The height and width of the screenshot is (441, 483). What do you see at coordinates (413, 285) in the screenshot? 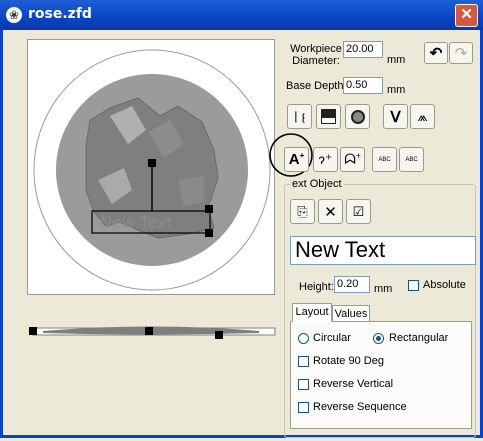
I see `absolute-checkbox` at bounding box center [413, 285].